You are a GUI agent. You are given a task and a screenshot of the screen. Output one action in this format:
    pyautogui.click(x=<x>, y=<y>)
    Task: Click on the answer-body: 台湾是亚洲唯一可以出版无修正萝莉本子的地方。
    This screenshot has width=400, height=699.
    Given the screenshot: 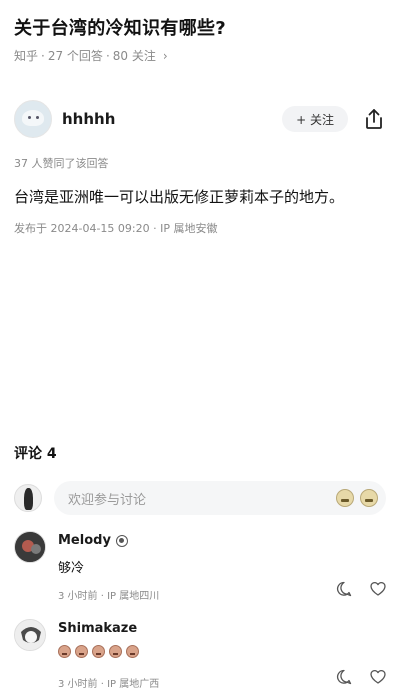 What is the action you would take?
    pyautogui.click(x=179, y=197)
    